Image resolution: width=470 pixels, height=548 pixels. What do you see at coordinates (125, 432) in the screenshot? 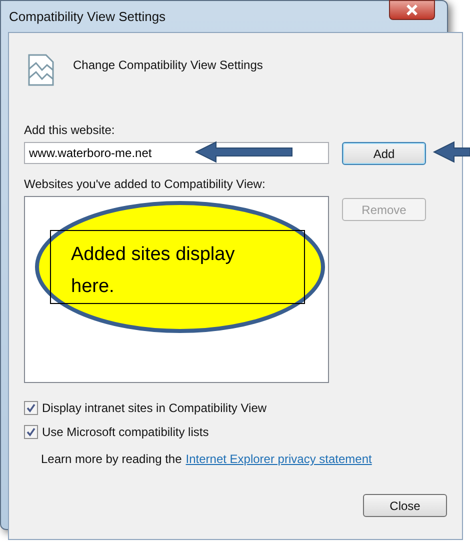
I see `checkbox-label: Use Microsoft compatibility lists` at bounding box center [125, 432].